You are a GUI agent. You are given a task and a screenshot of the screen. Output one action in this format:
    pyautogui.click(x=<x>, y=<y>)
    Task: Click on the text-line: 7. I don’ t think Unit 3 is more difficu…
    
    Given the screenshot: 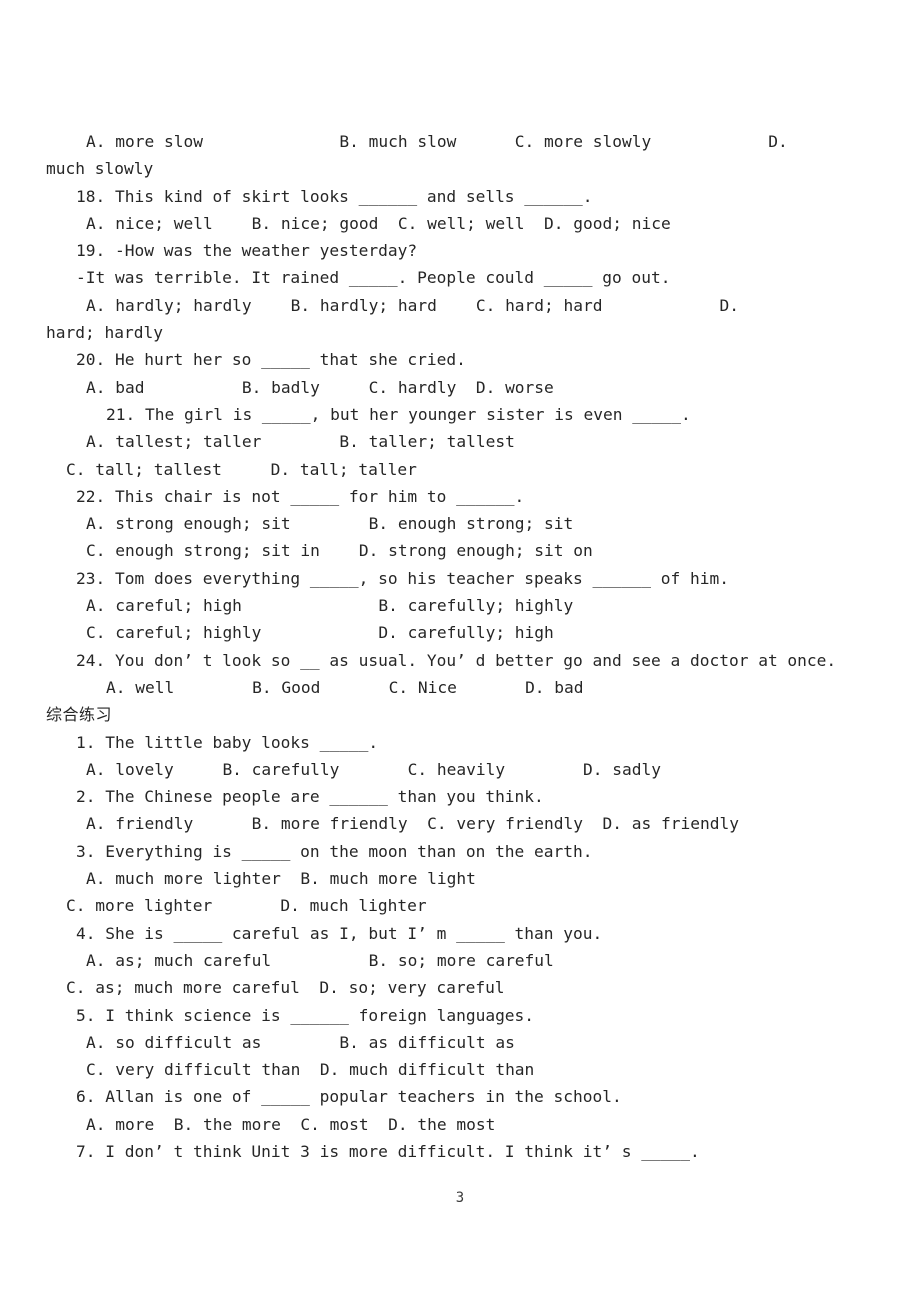 What is the action you would take?
    pyautogui.click(x=388, y=1151)
    